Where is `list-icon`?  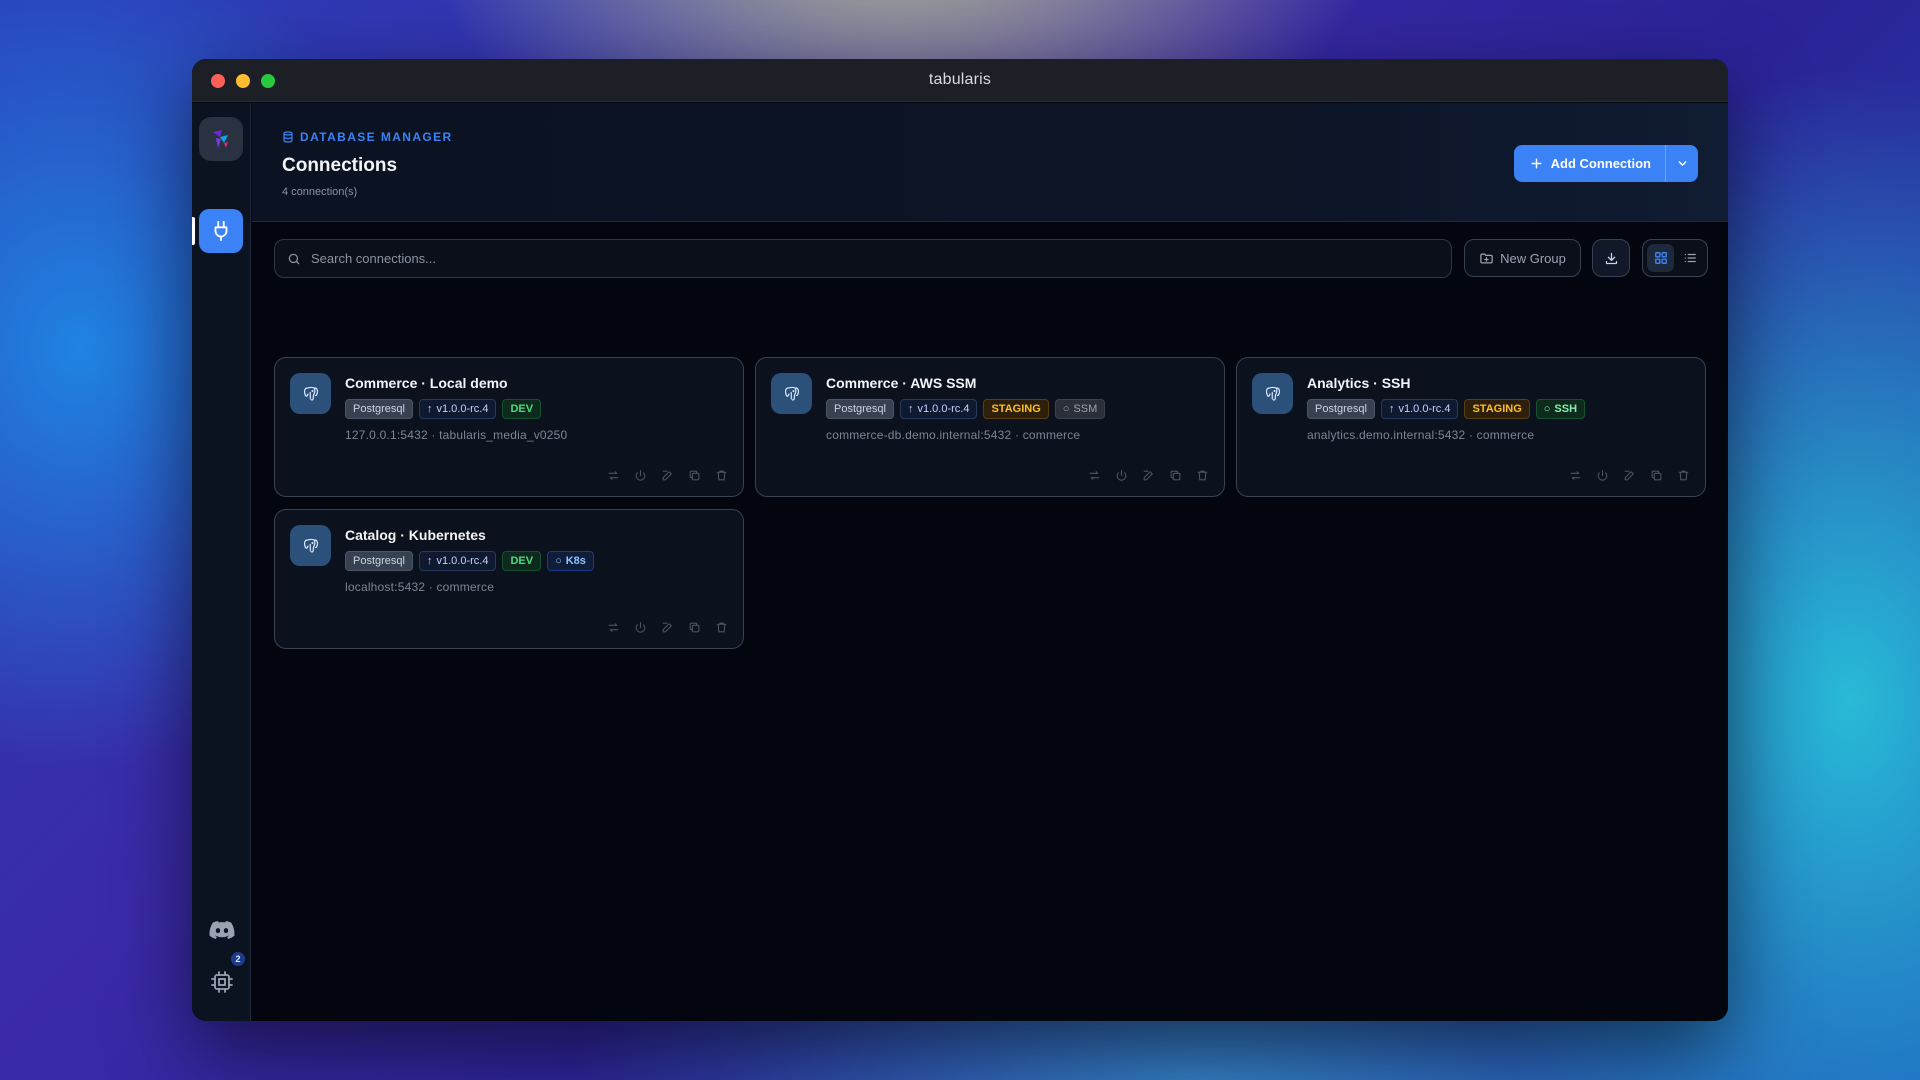
list-icon is located at coordinates (1690, 258).